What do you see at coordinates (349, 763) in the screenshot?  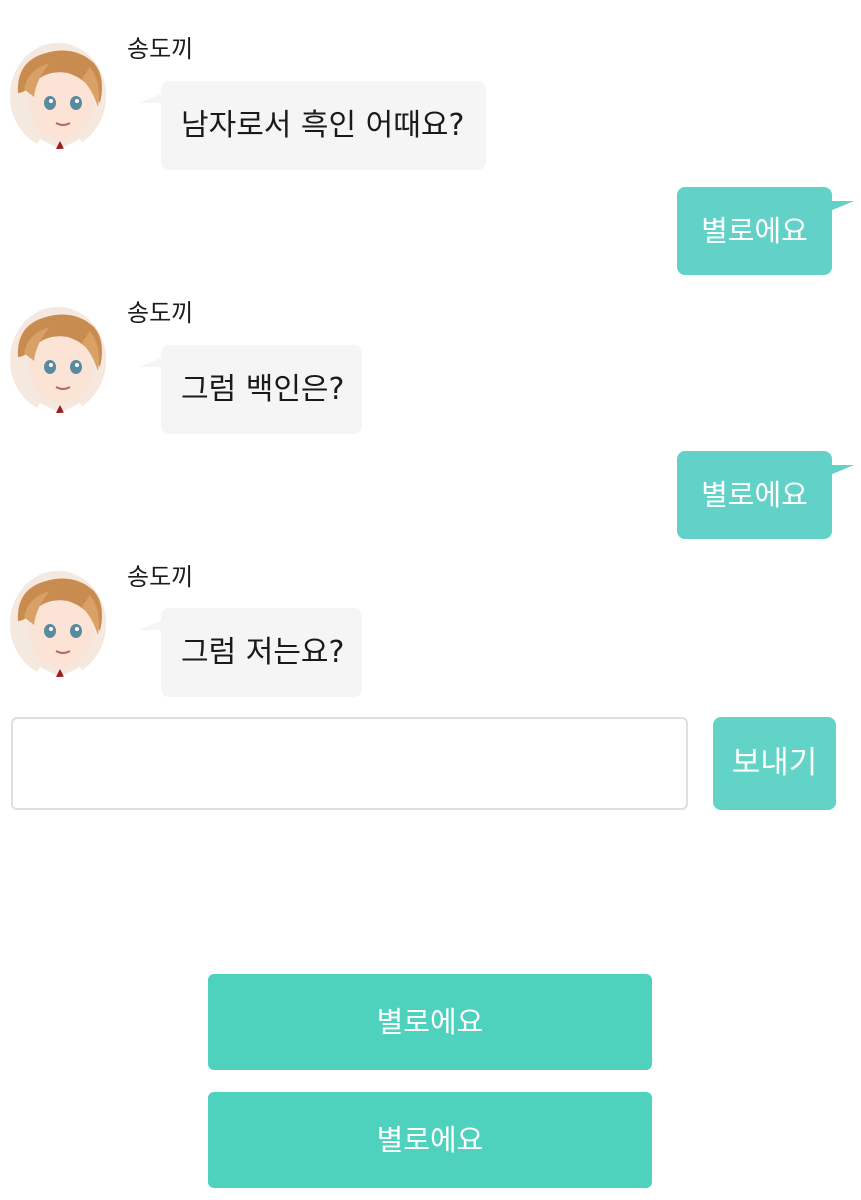 I see `message-input` at bounding box center [349, 763].